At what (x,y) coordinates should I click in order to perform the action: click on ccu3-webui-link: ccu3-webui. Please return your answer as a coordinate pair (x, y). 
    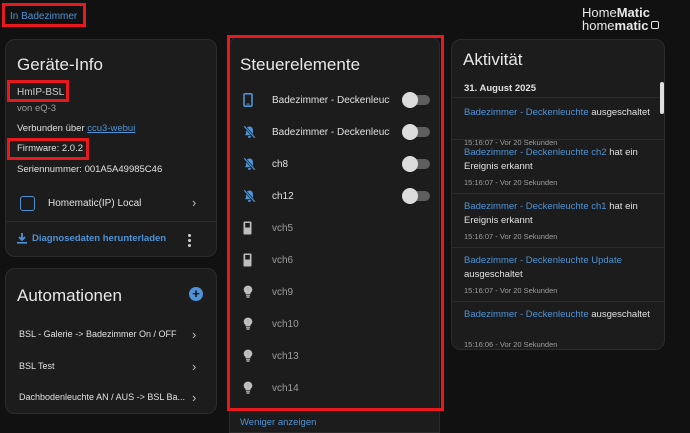
    Looking at the image, I should click on (111, 128).